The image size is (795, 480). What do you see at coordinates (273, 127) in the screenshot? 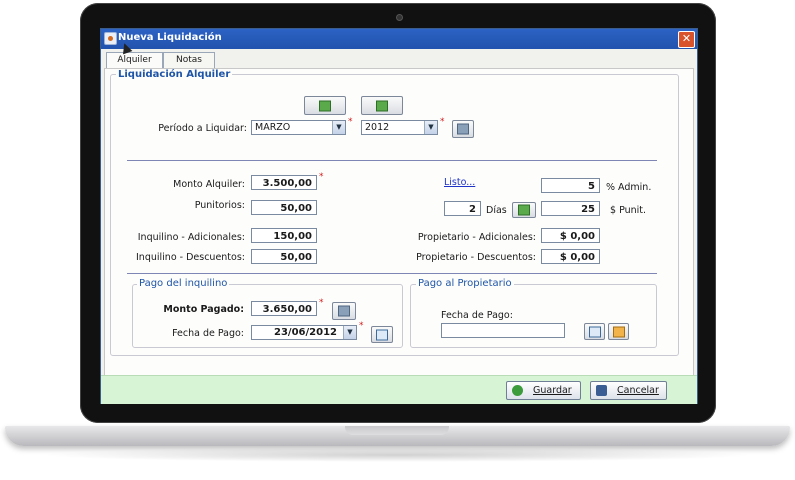
I see `month-value: MARZO` at bounding box center [273, 127].